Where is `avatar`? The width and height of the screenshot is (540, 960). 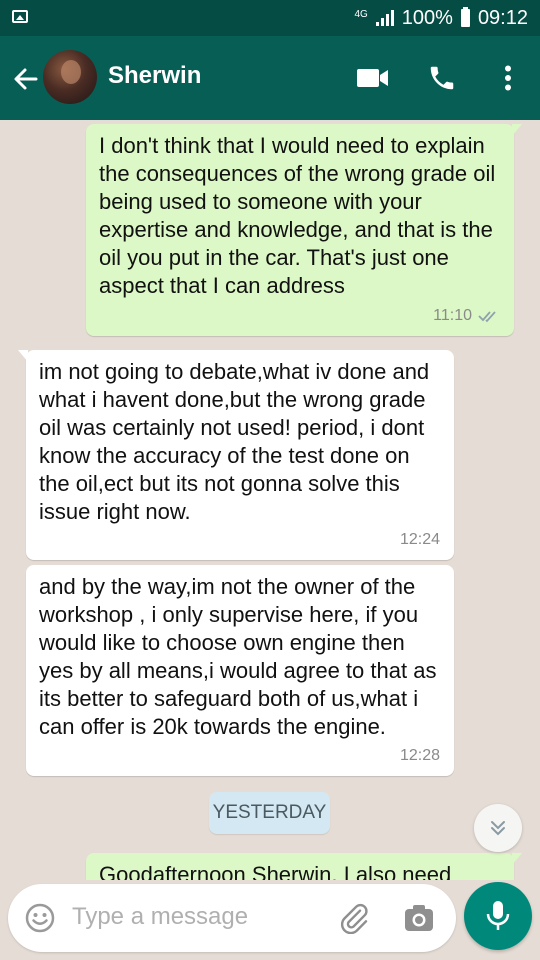
avatar is located at coordinates (70, 77).